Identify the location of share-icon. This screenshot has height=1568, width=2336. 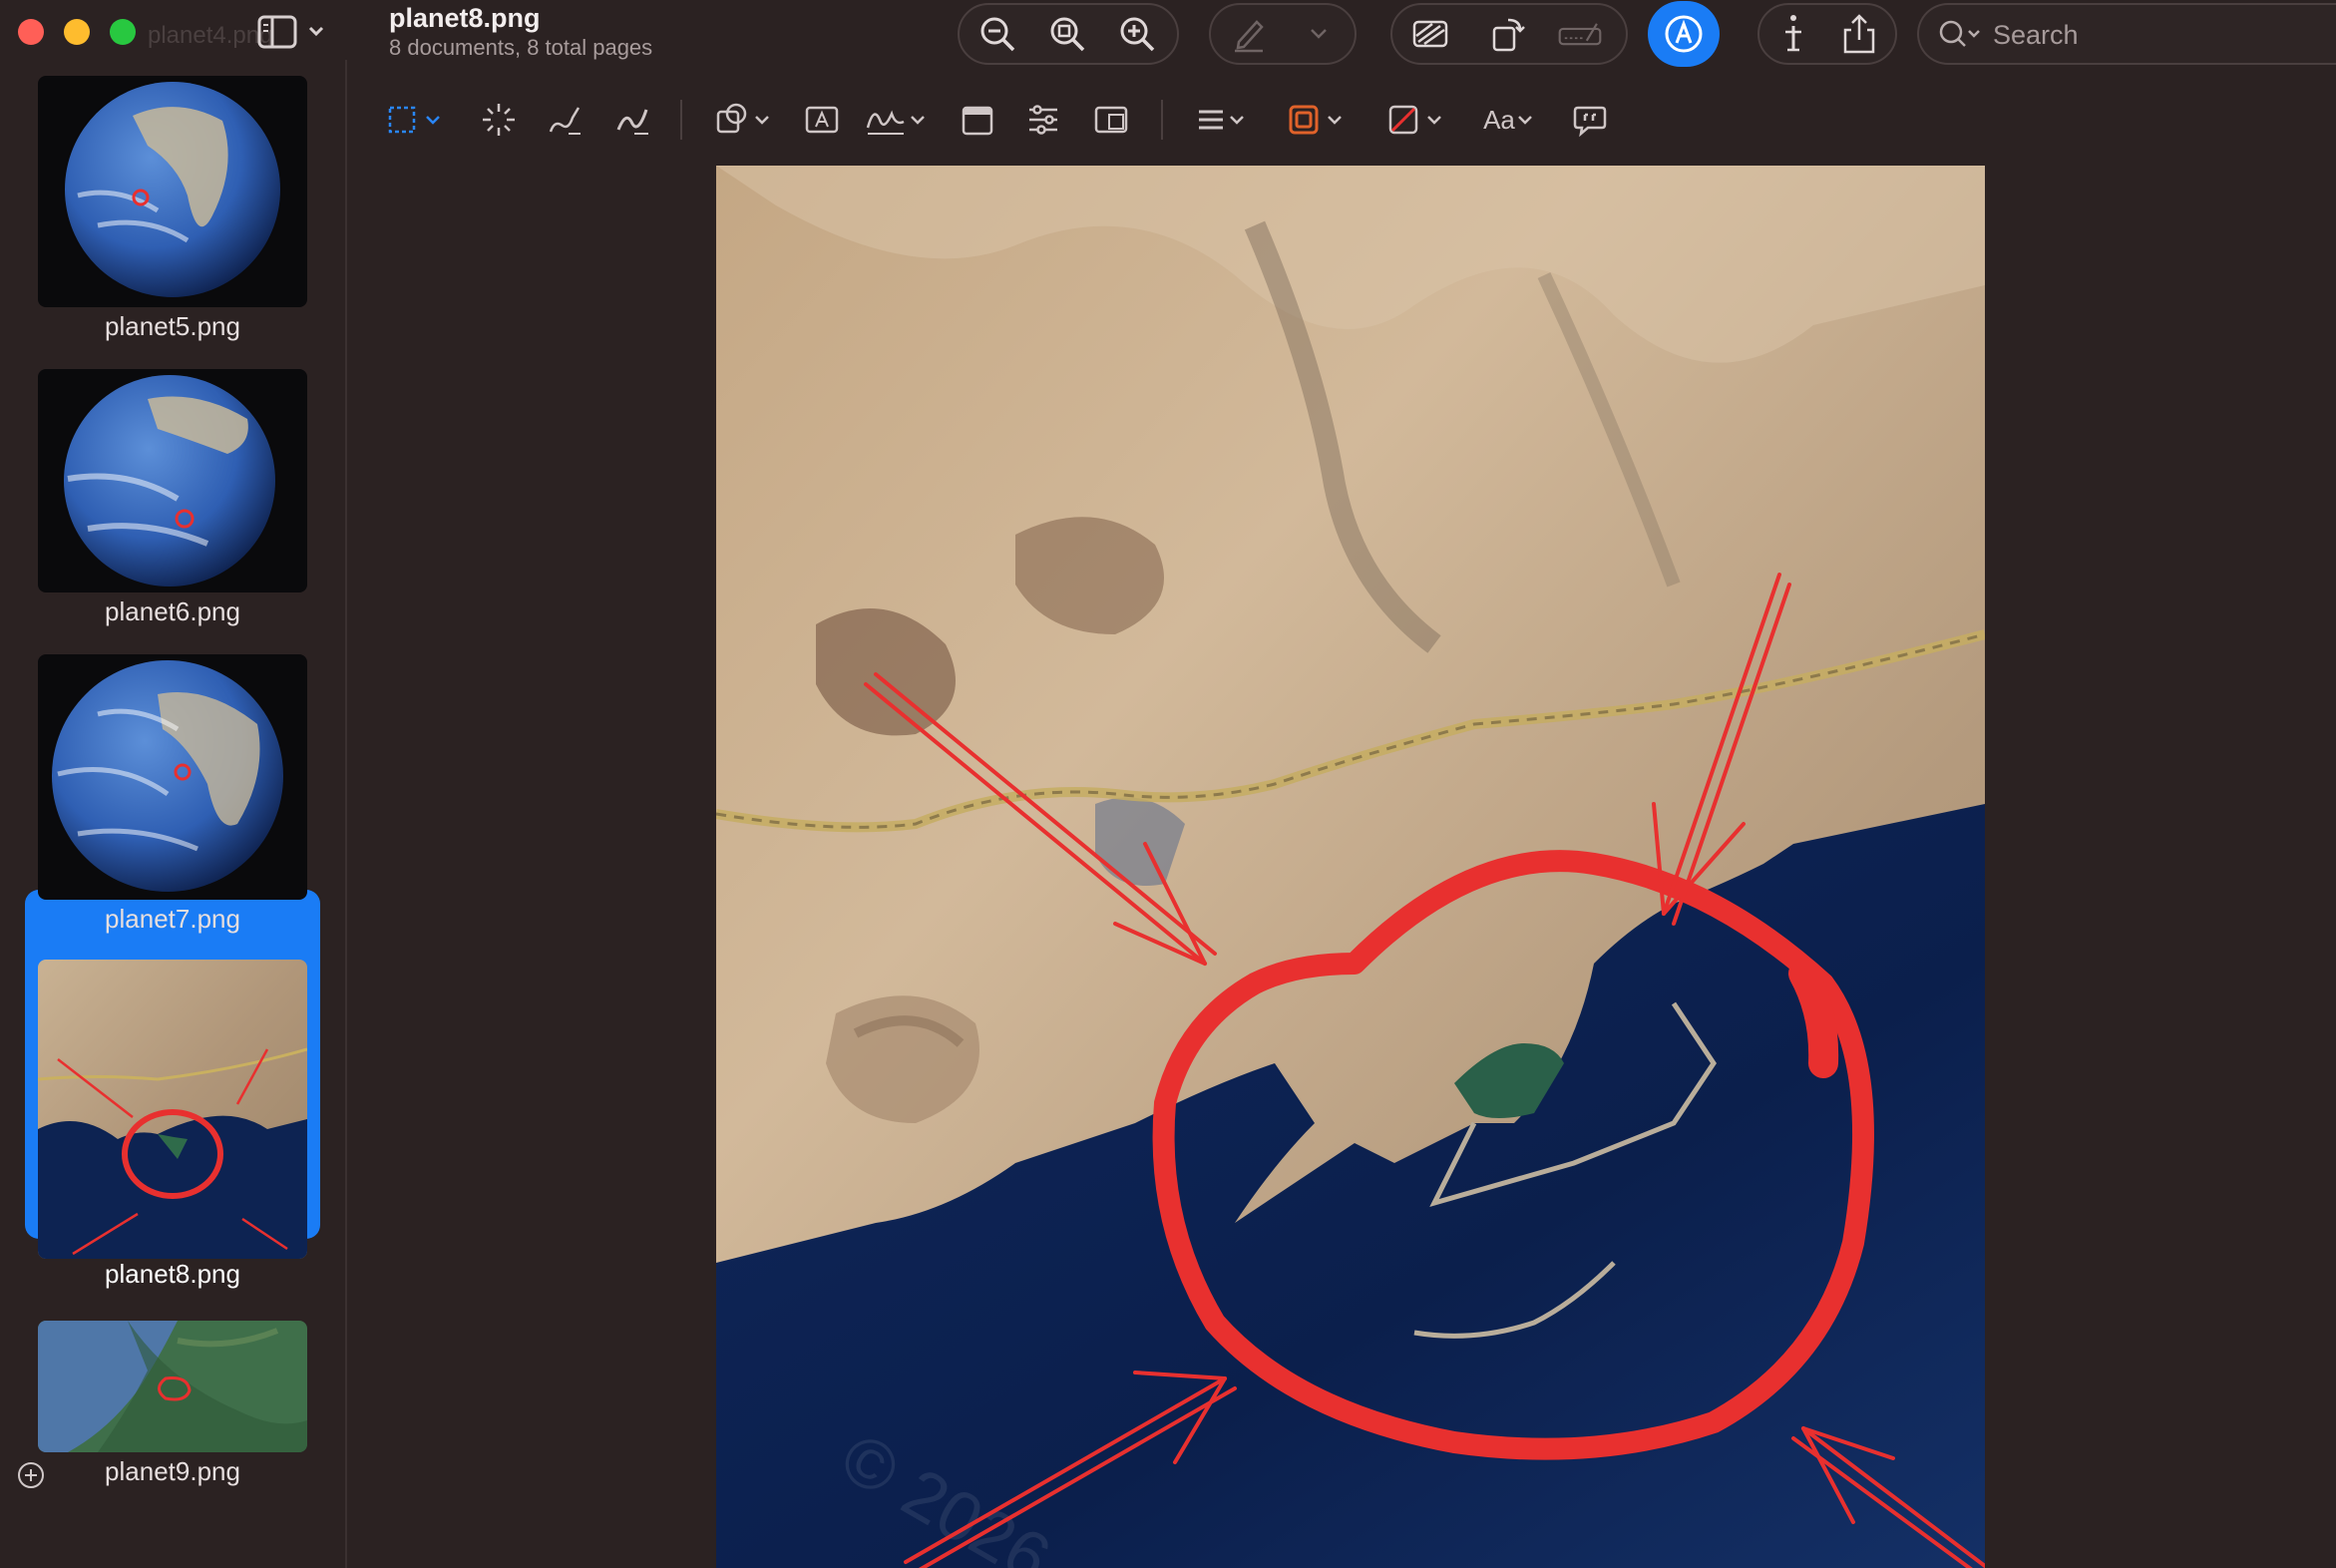
(1859, 34).